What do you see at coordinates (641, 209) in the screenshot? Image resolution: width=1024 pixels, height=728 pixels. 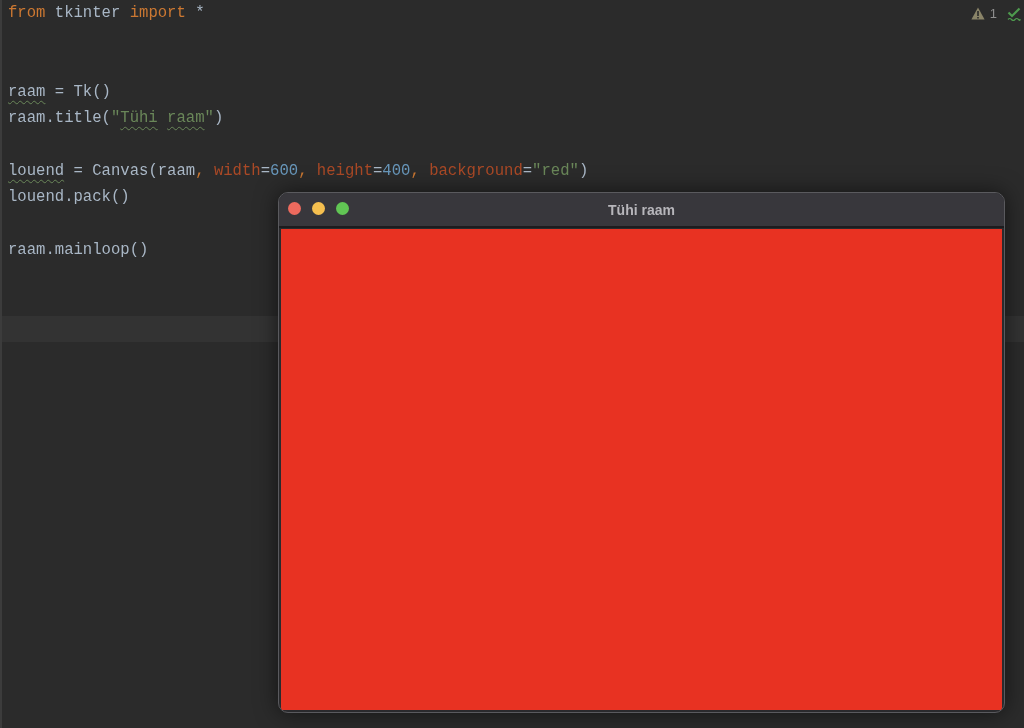 I see `window-title: Tühi raam` at bounding box center [641, 209].